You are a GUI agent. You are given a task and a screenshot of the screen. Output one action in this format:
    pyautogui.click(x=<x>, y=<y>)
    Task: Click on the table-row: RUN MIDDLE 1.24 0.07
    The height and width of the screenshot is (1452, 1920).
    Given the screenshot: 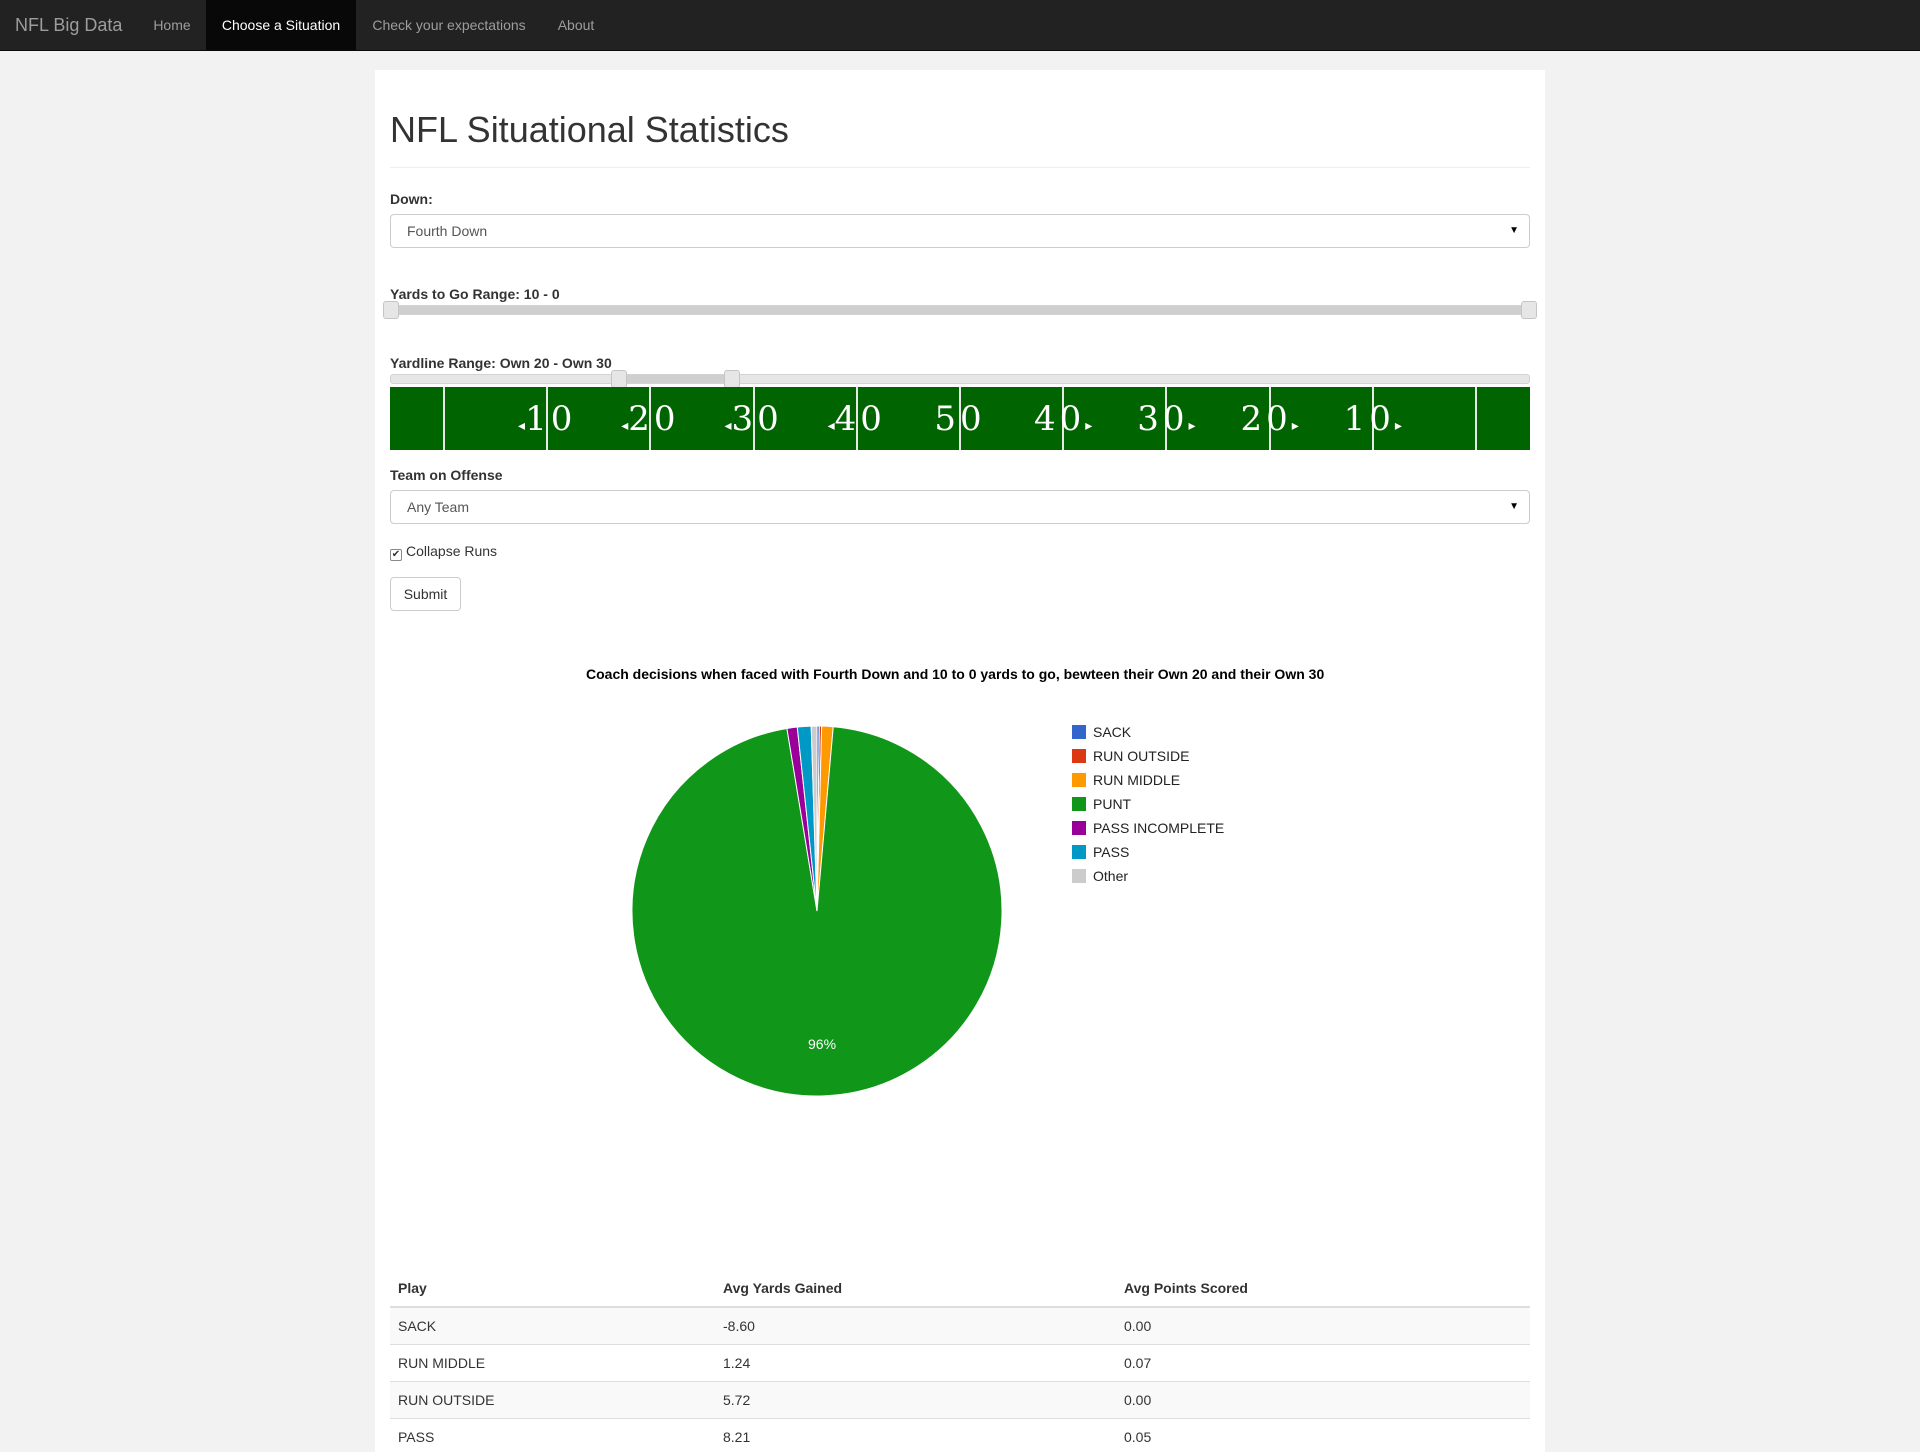 What is the action you would take?
    pyautogui.click(x=960, y=1362)
    